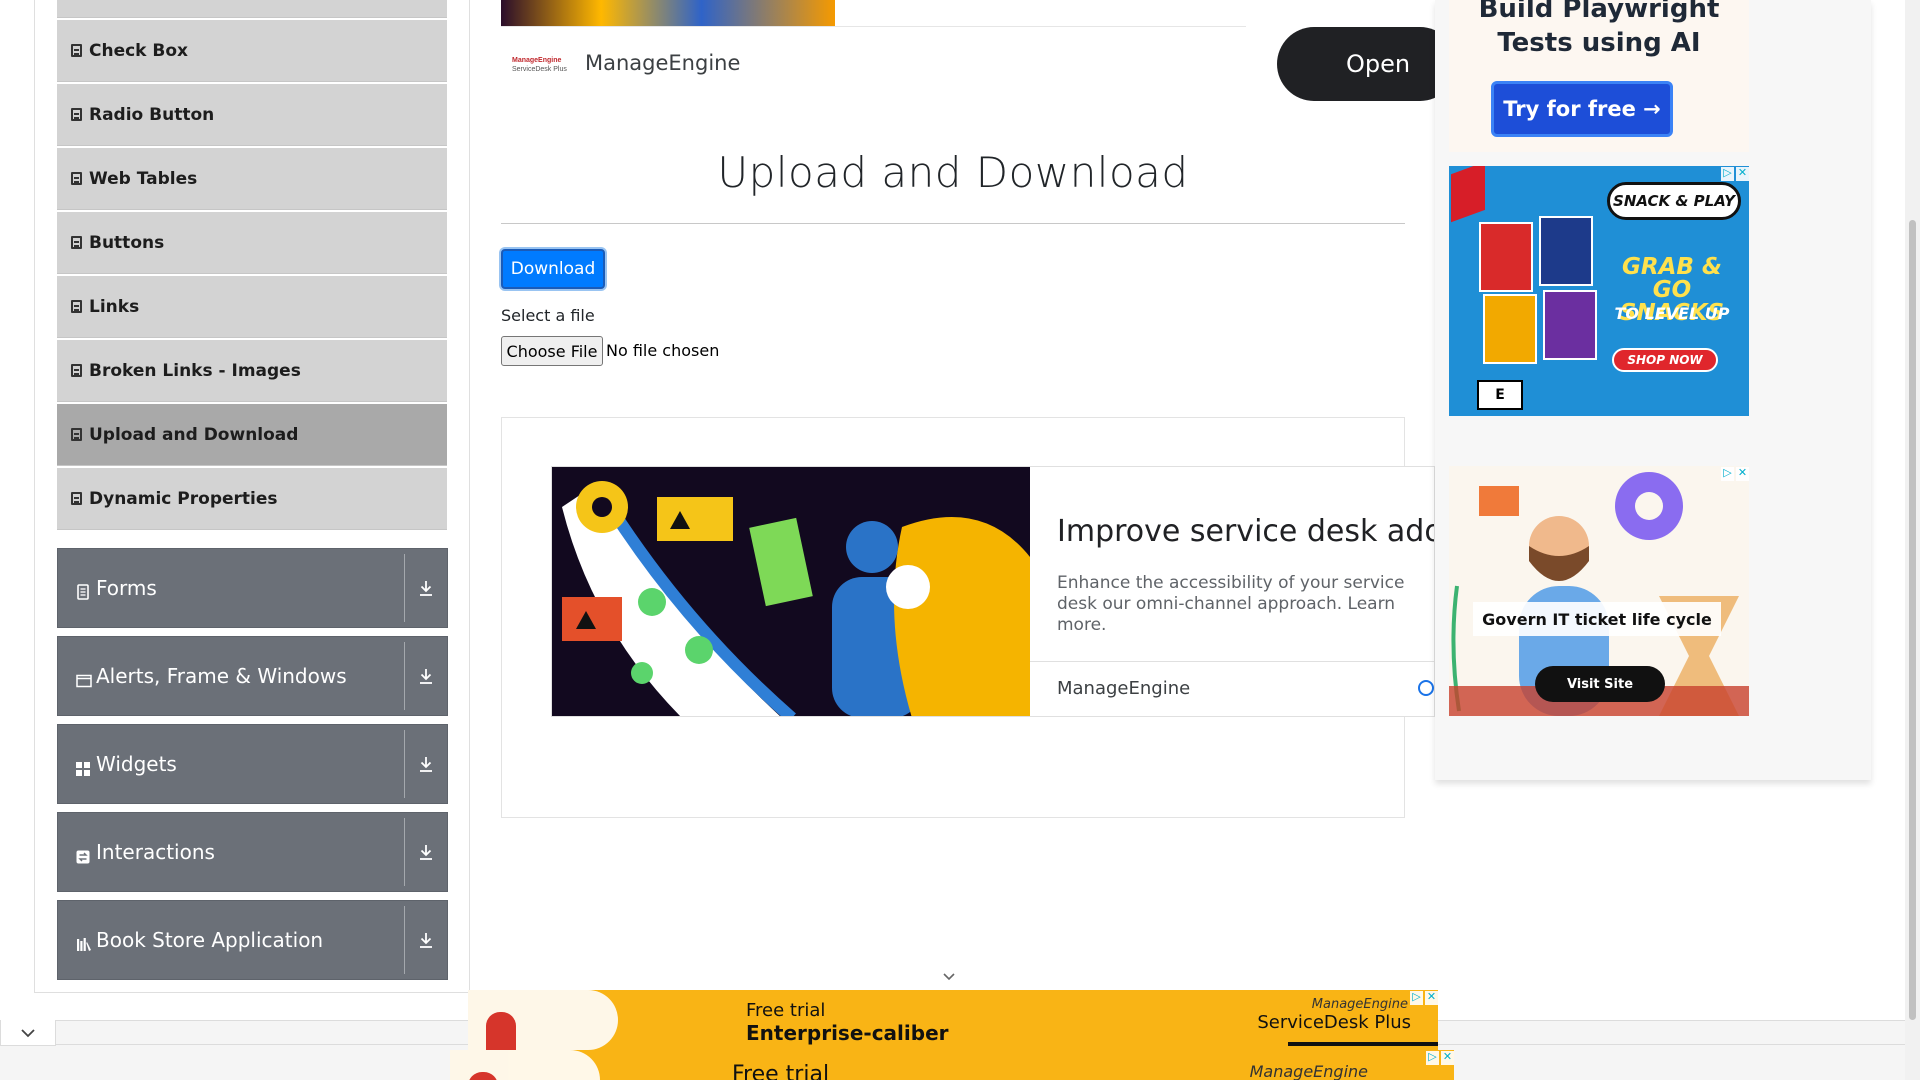  I want to click on group-label: Alerts, Frame & Windows, so click(221, 676).